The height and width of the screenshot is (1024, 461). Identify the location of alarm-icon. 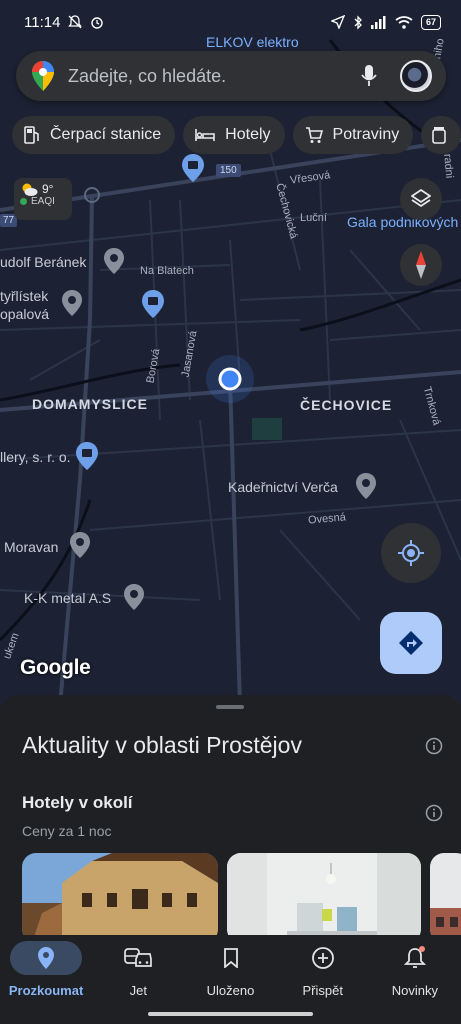
(97, 23).